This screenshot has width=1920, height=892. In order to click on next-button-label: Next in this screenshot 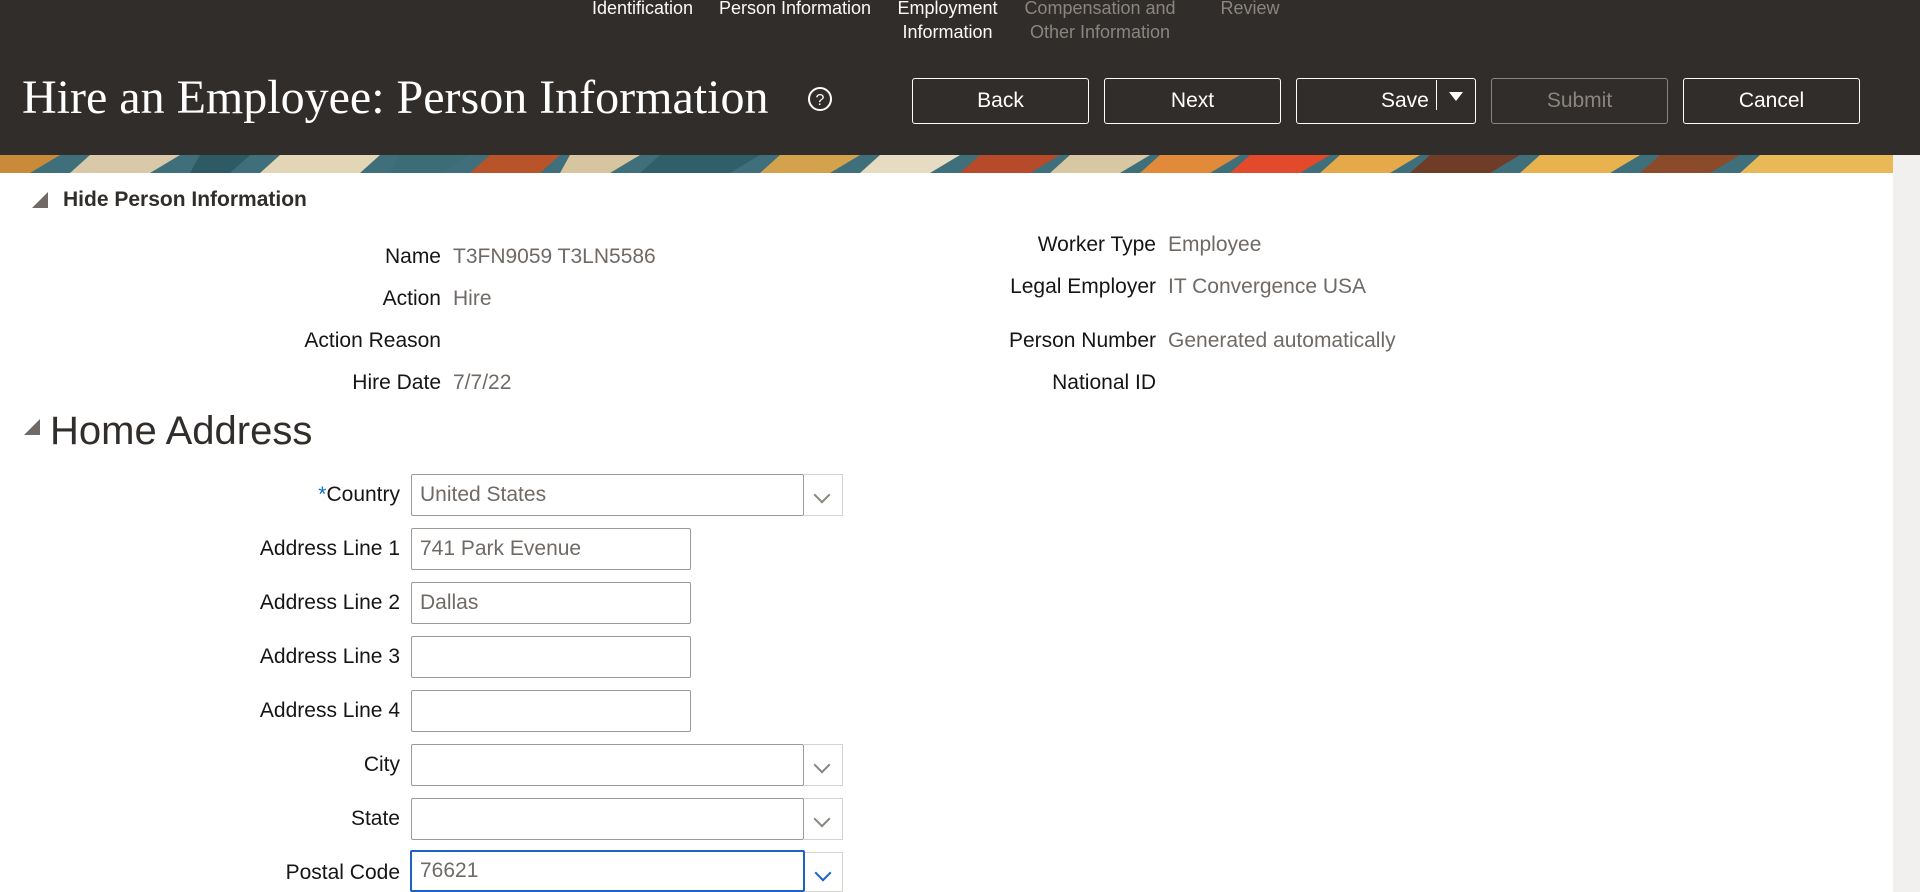, I will do `click(1192, 100)`.